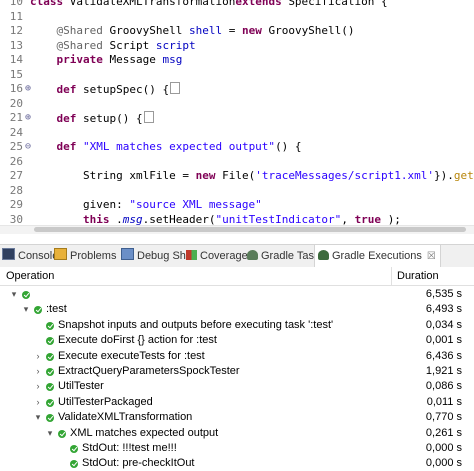 This screenshot has height=471, width=474. I want to click on line-number: 13, so click(16, 45).